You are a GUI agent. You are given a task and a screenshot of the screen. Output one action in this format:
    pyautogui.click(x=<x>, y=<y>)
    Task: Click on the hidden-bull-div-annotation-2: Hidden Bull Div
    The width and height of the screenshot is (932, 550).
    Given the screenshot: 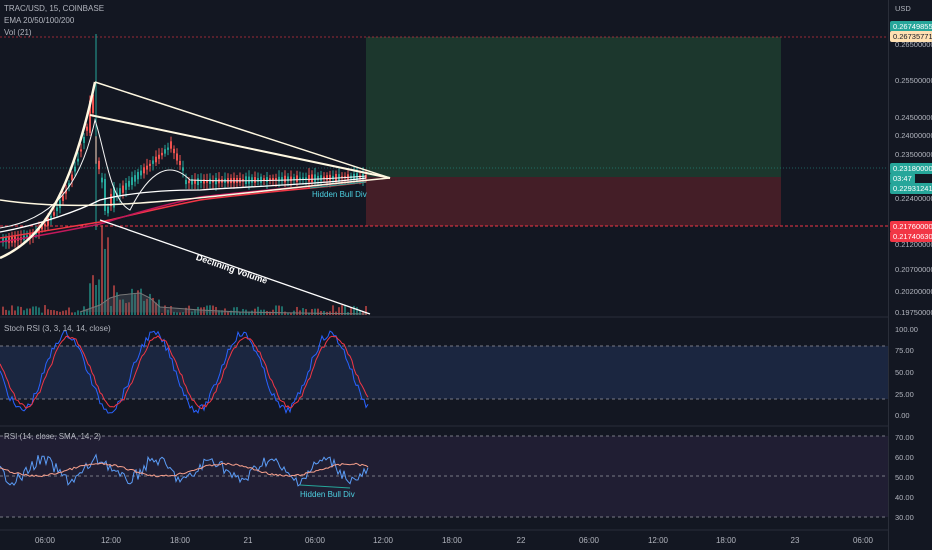 What is the action you would take?
    pyautogui.click(x=327, y=494)
    